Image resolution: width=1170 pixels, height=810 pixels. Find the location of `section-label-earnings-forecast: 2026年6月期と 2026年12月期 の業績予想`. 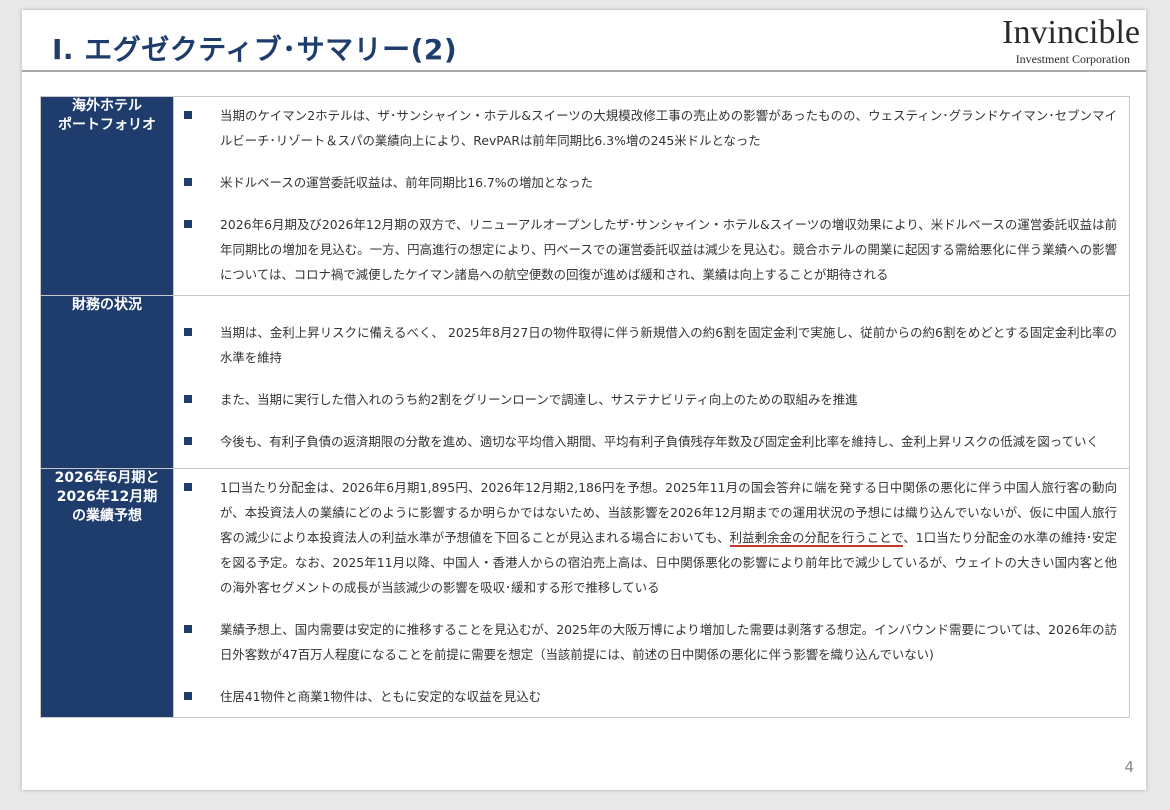

section-label-earnings-forecast: 2026年6月期と 2026年12月期 の業績予想 is located at coordinates (107, 593).